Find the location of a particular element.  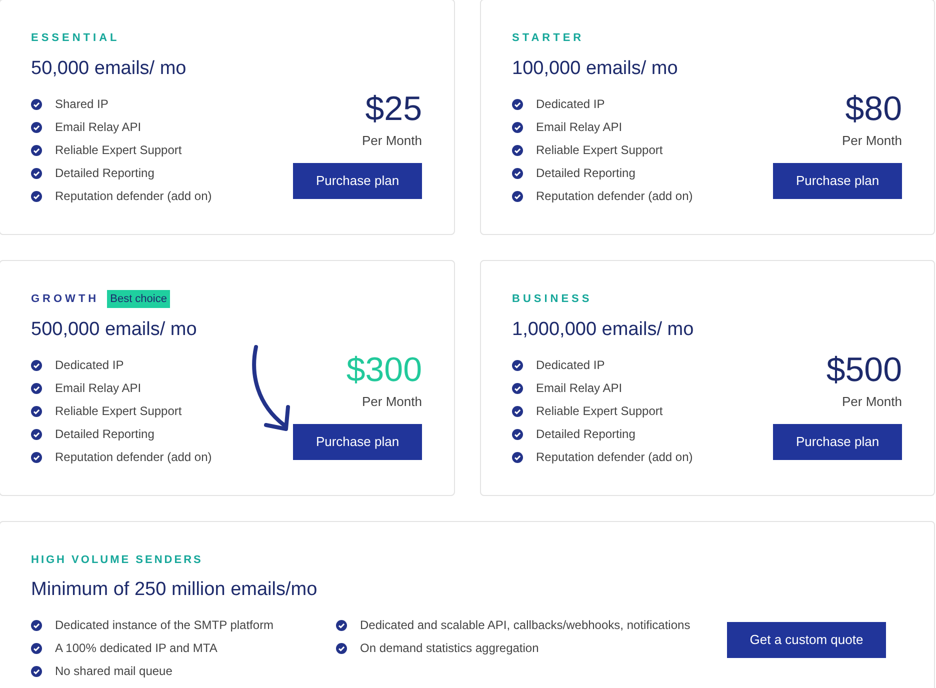

feature-text: No shared mail queue is located at coordinates (113, 671).